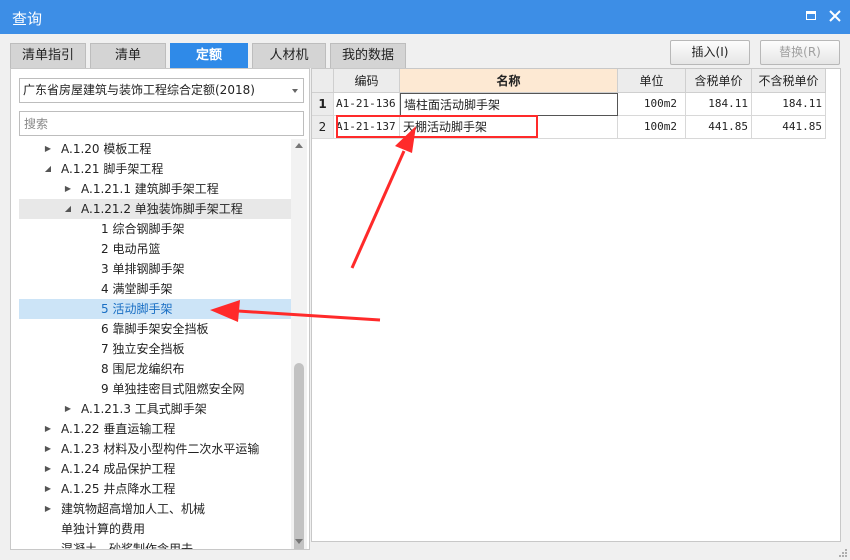 Image resolution: width=850 pixels, height=560 pixels. Describe the element at coordinates (155, 169) in the screenshot. I see `tree-node: ◢ A.1.21 脚手架工程` at that location.